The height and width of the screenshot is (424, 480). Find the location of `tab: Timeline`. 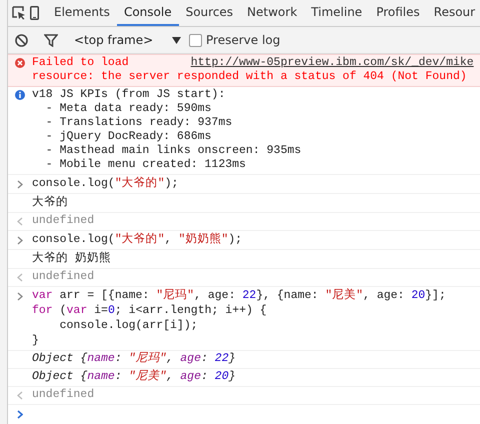

tab: Timeline is located at coordinates (337, 13).